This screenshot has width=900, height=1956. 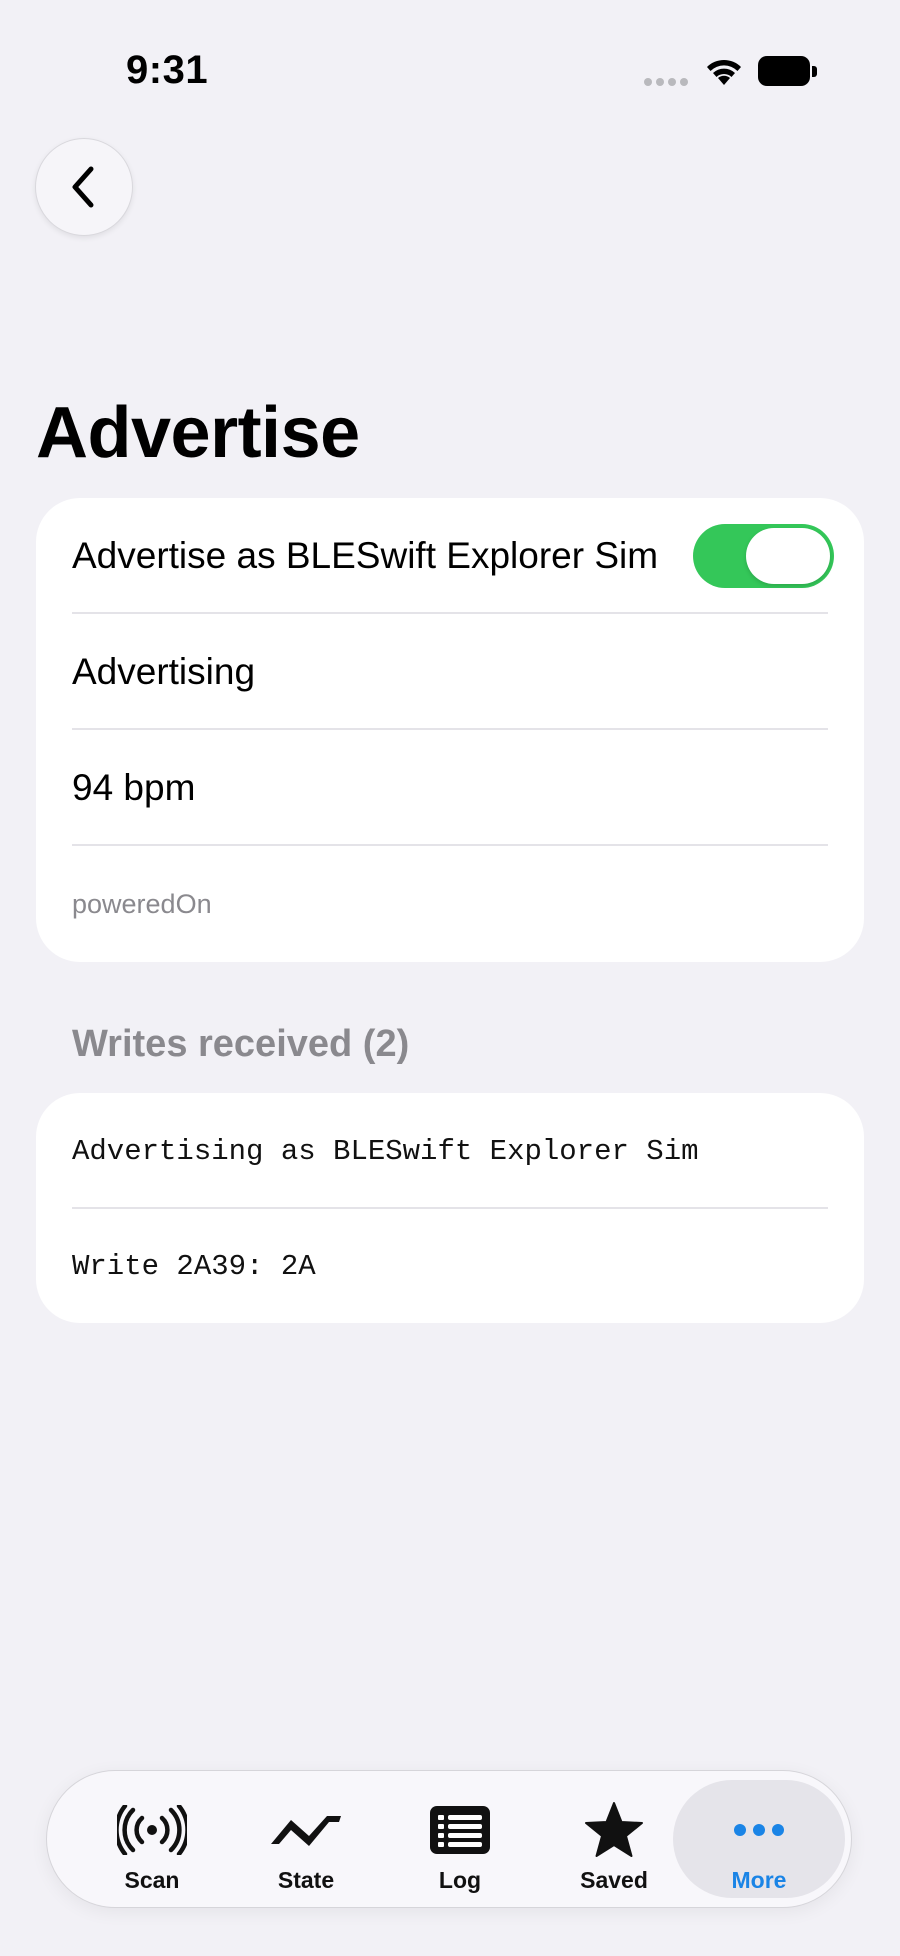 What do you see at coordinates (167, 70) in the screenshot?
I see `status-time: 9:31` at bounding box center [167, 70].